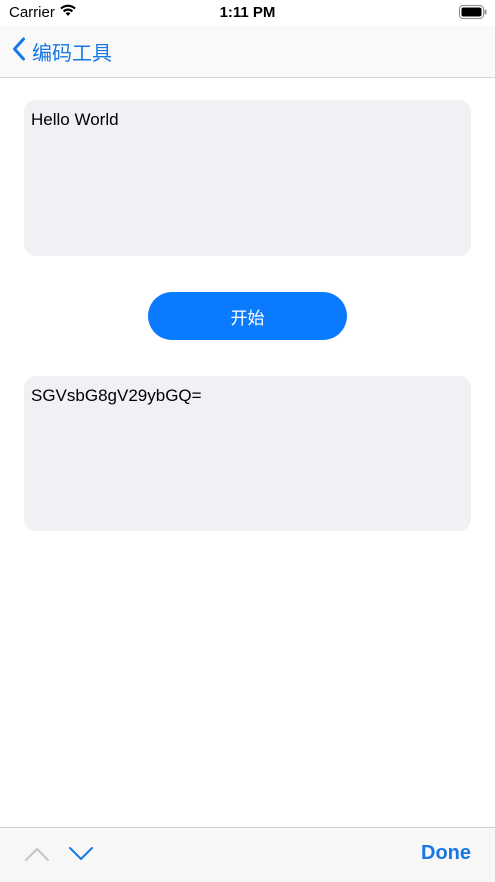  I want to click on back-title: 编码工具, so click(72, 52).